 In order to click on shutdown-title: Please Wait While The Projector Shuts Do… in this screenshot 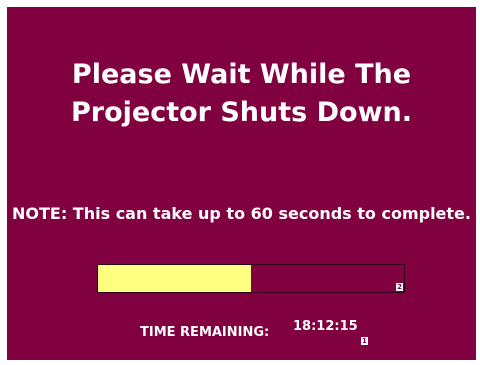, I will do `click(241, 93)`.